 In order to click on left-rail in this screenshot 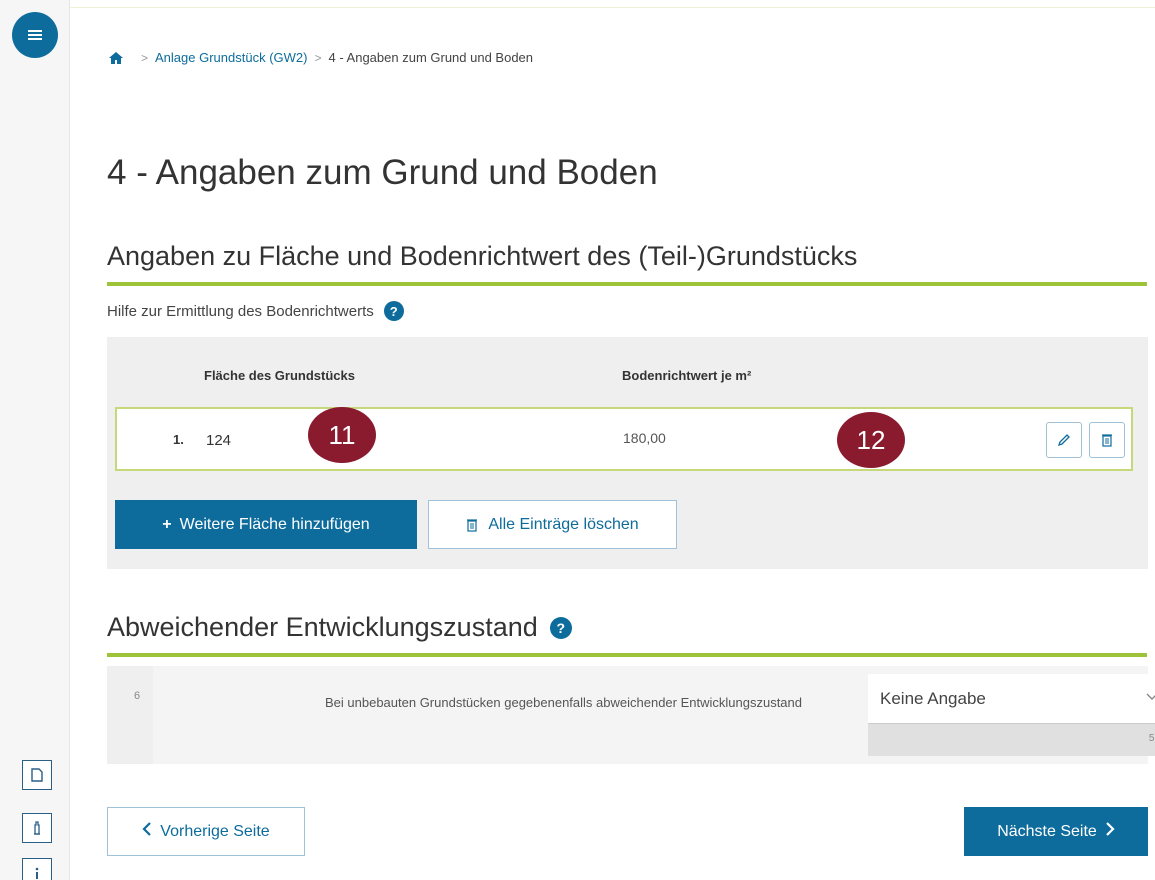, I will do `click(35, 440)`.